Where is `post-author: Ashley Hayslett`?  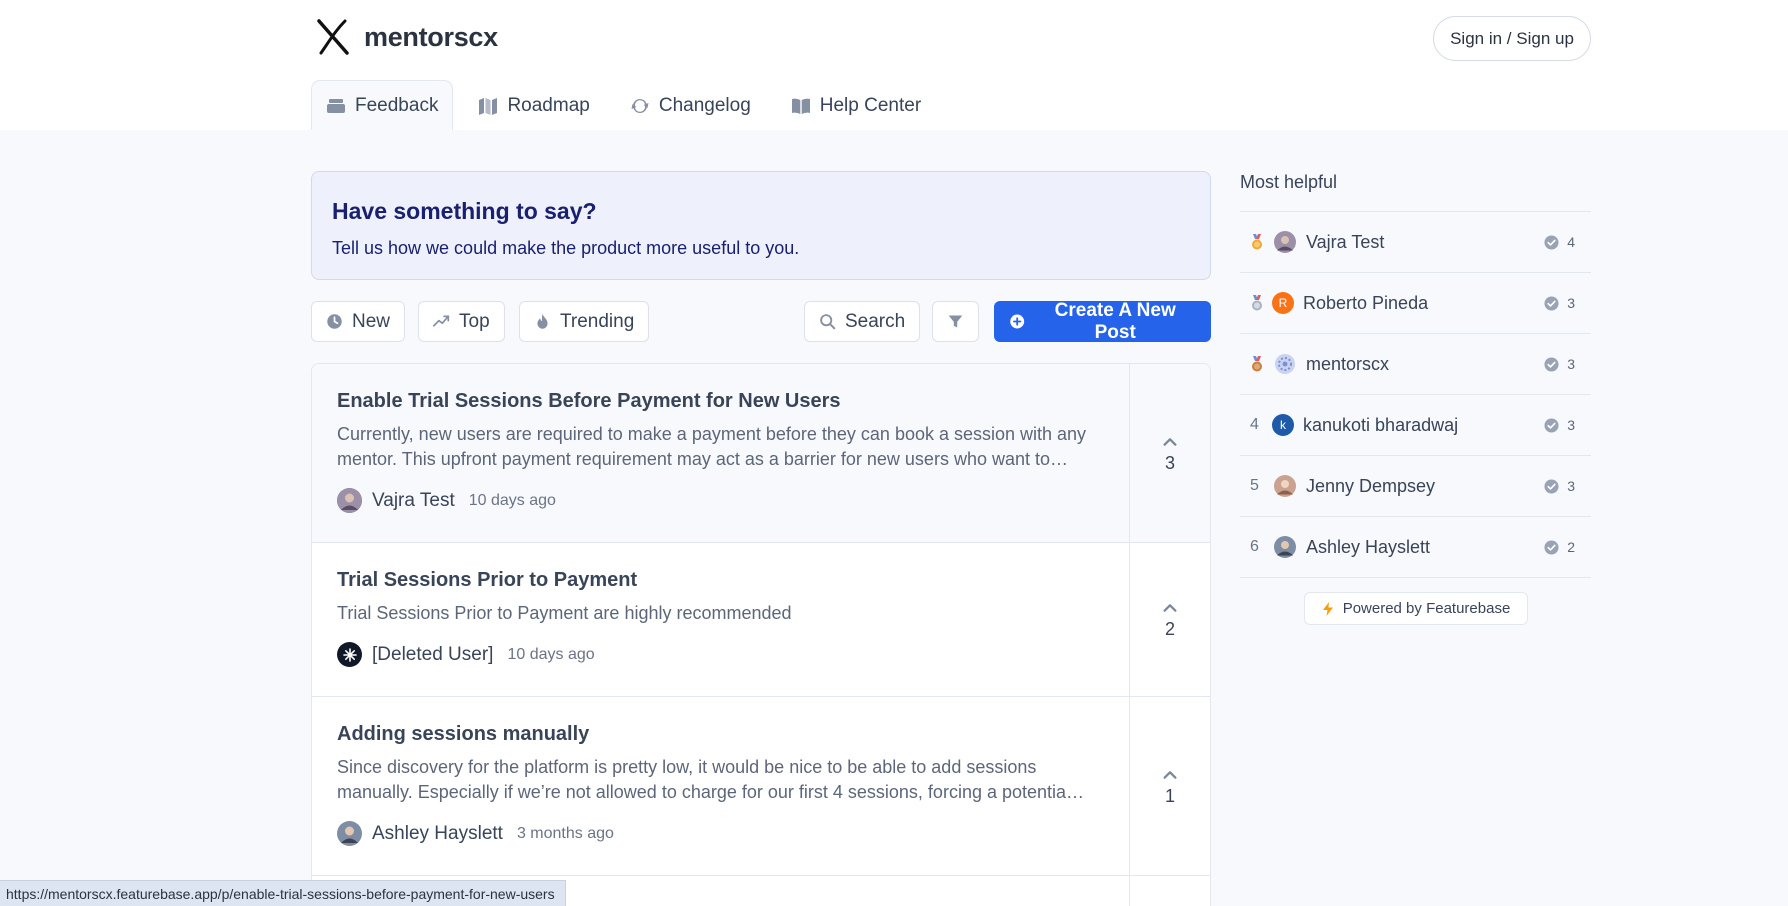
post-author: Ashley Hayslett is located at coordinates (437, 834).